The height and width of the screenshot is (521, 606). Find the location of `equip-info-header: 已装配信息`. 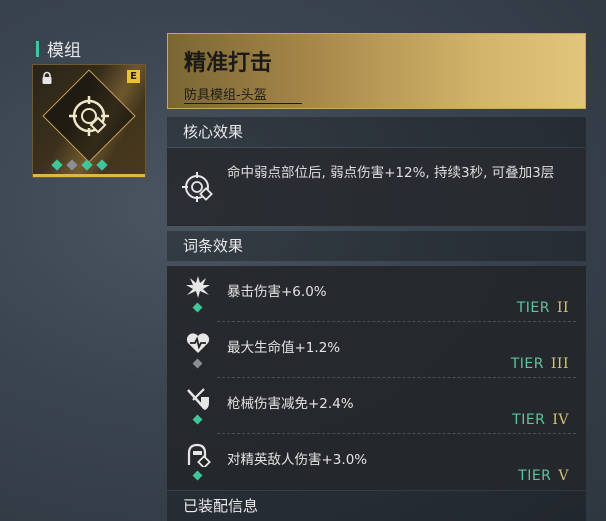

equip-info-header: 已装配信息 is located at coordinates (376, 506).